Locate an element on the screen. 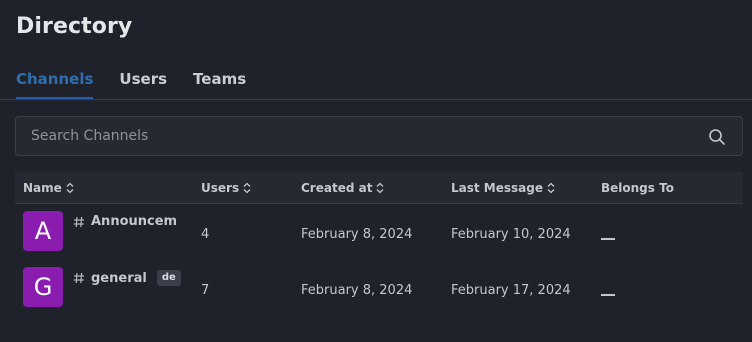 The height and width of the screenshot is (342, 752). tab-channels: Channels is located at coordinates (55, 84).